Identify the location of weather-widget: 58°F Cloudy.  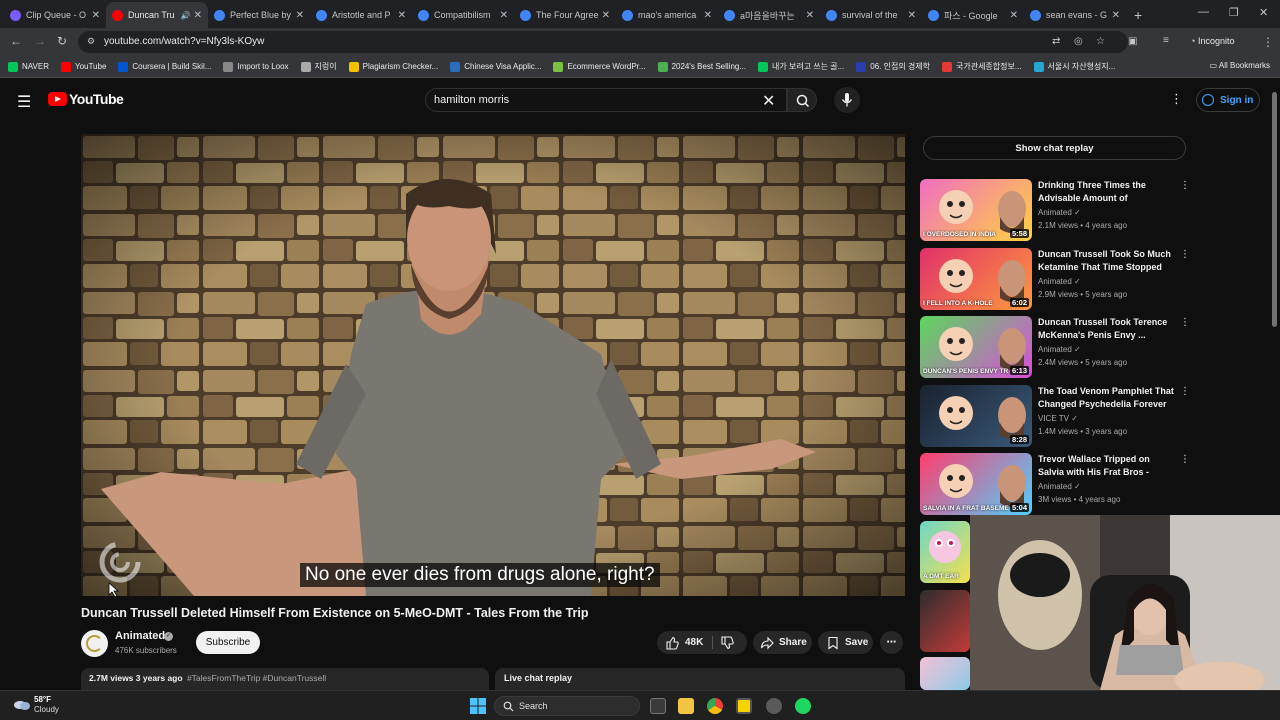
(35, 707).